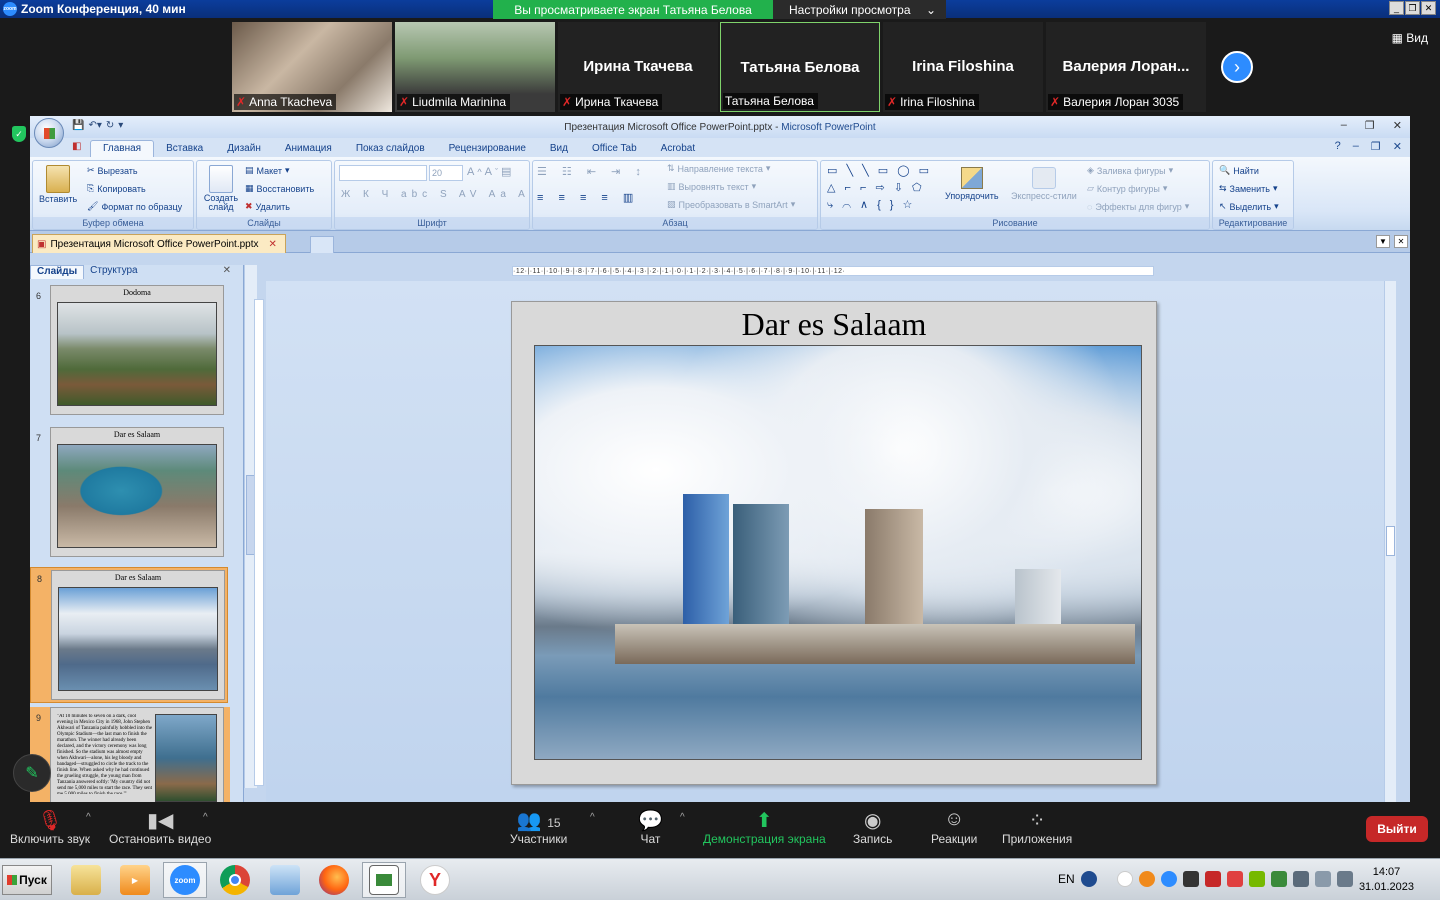  What do you see at coordinates (384, 880) in the screenshot?
I see `taskbar-powerpoint` at bounding box center [384, 880].